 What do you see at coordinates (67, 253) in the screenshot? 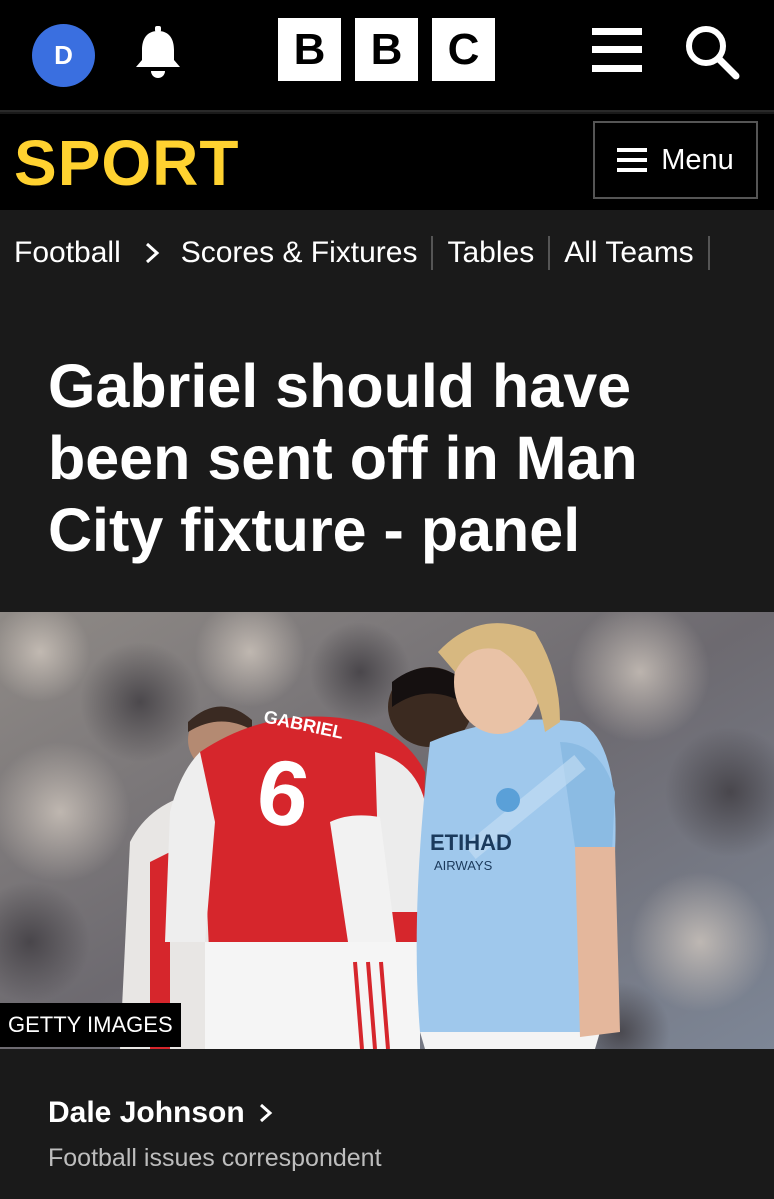
I see `breadcrumb-football: Football` at bounding box center [67, 253].